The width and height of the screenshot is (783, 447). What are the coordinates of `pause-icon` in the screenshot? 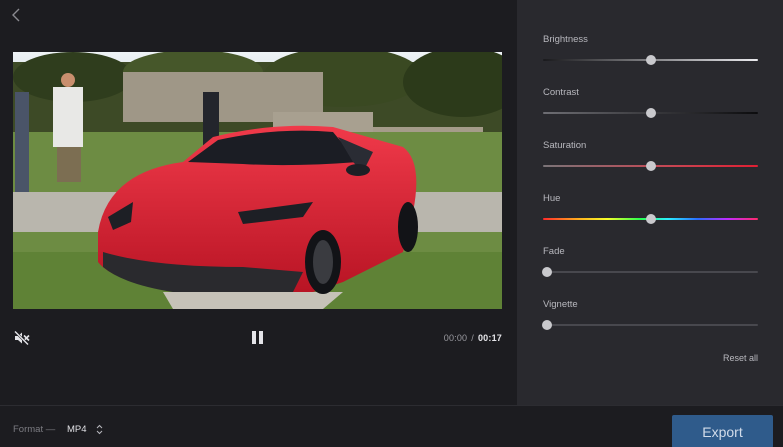 It's located at (257, 337).